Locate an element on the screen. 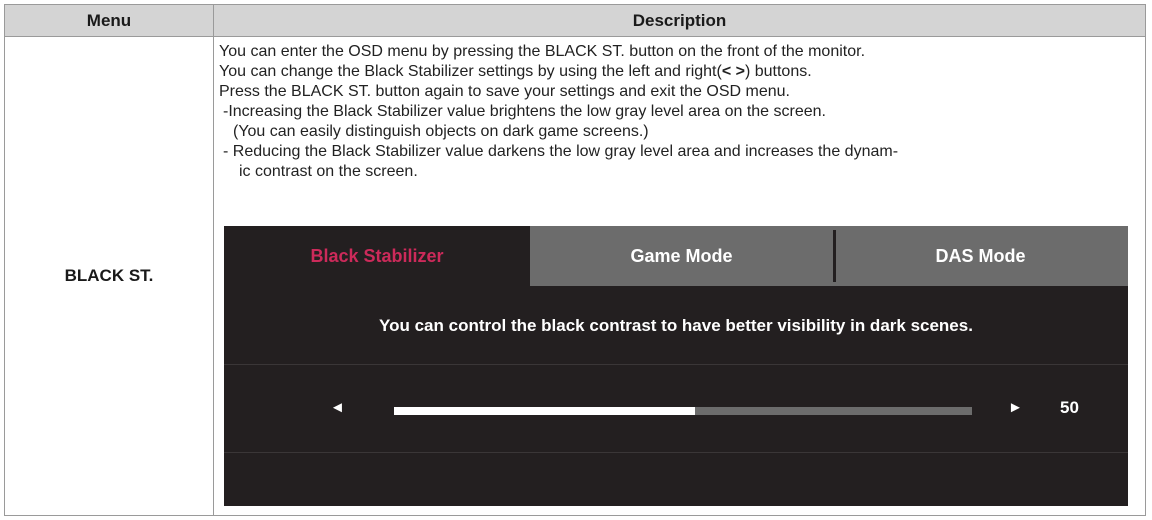 Image resolution: width=1152 pixels, height=520 pixels. column-divider is located at coordinates (213, 260).